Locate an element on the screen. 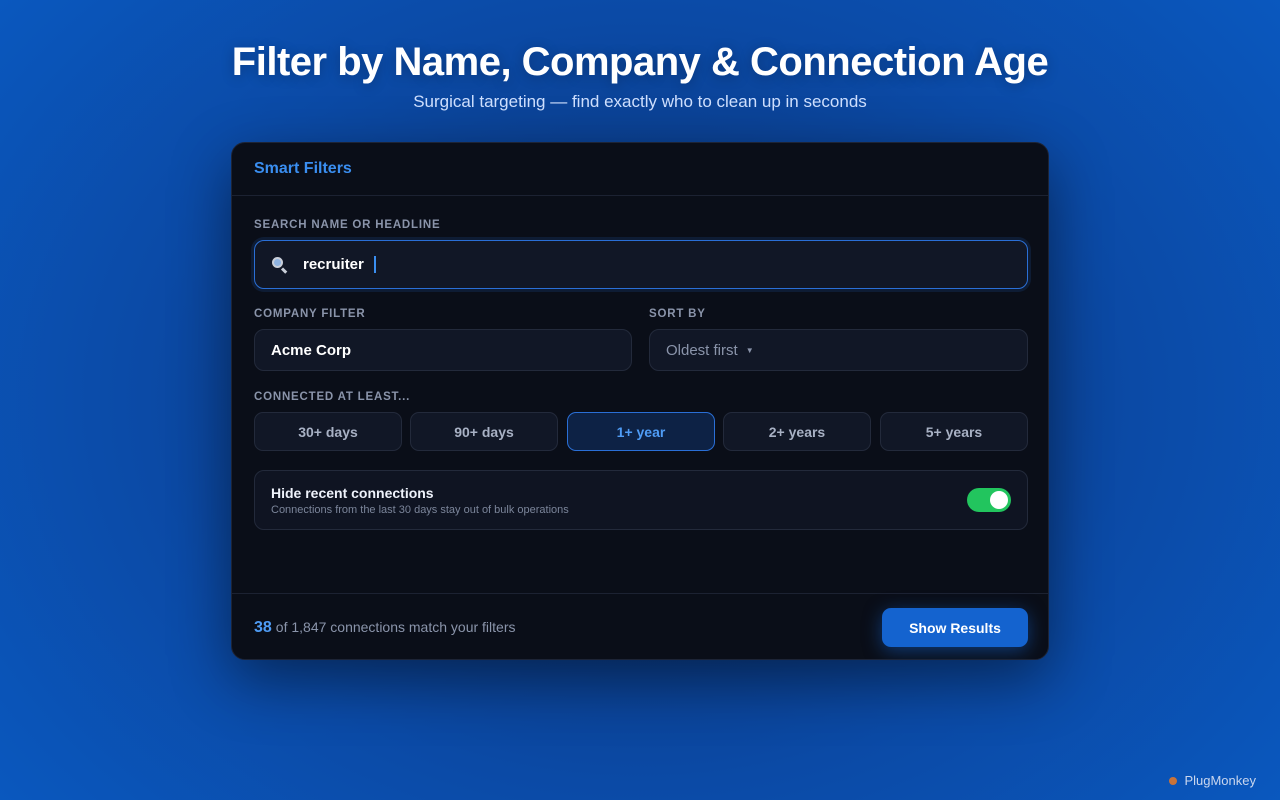  panel-title: Smart Filters is located at coordinates (640, 169).